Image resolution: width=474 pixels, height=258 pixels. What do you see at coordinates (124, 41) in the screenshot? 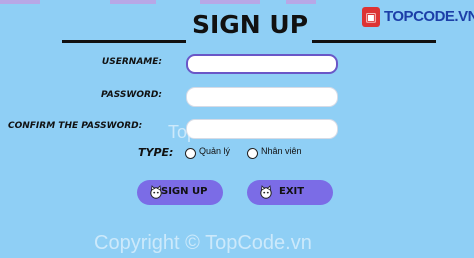
I see `title-underline-left` at bounding box center [124, 41].